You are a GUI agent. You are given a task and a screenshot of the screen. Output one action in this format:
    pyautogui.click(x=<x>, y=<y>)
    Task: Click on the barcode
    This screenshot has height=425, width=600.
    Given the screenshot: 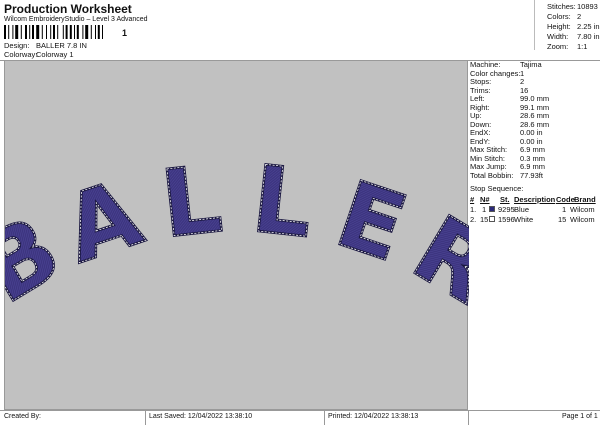 What is the action you would take?
    pyautogui.click(x=53, y=32)
    